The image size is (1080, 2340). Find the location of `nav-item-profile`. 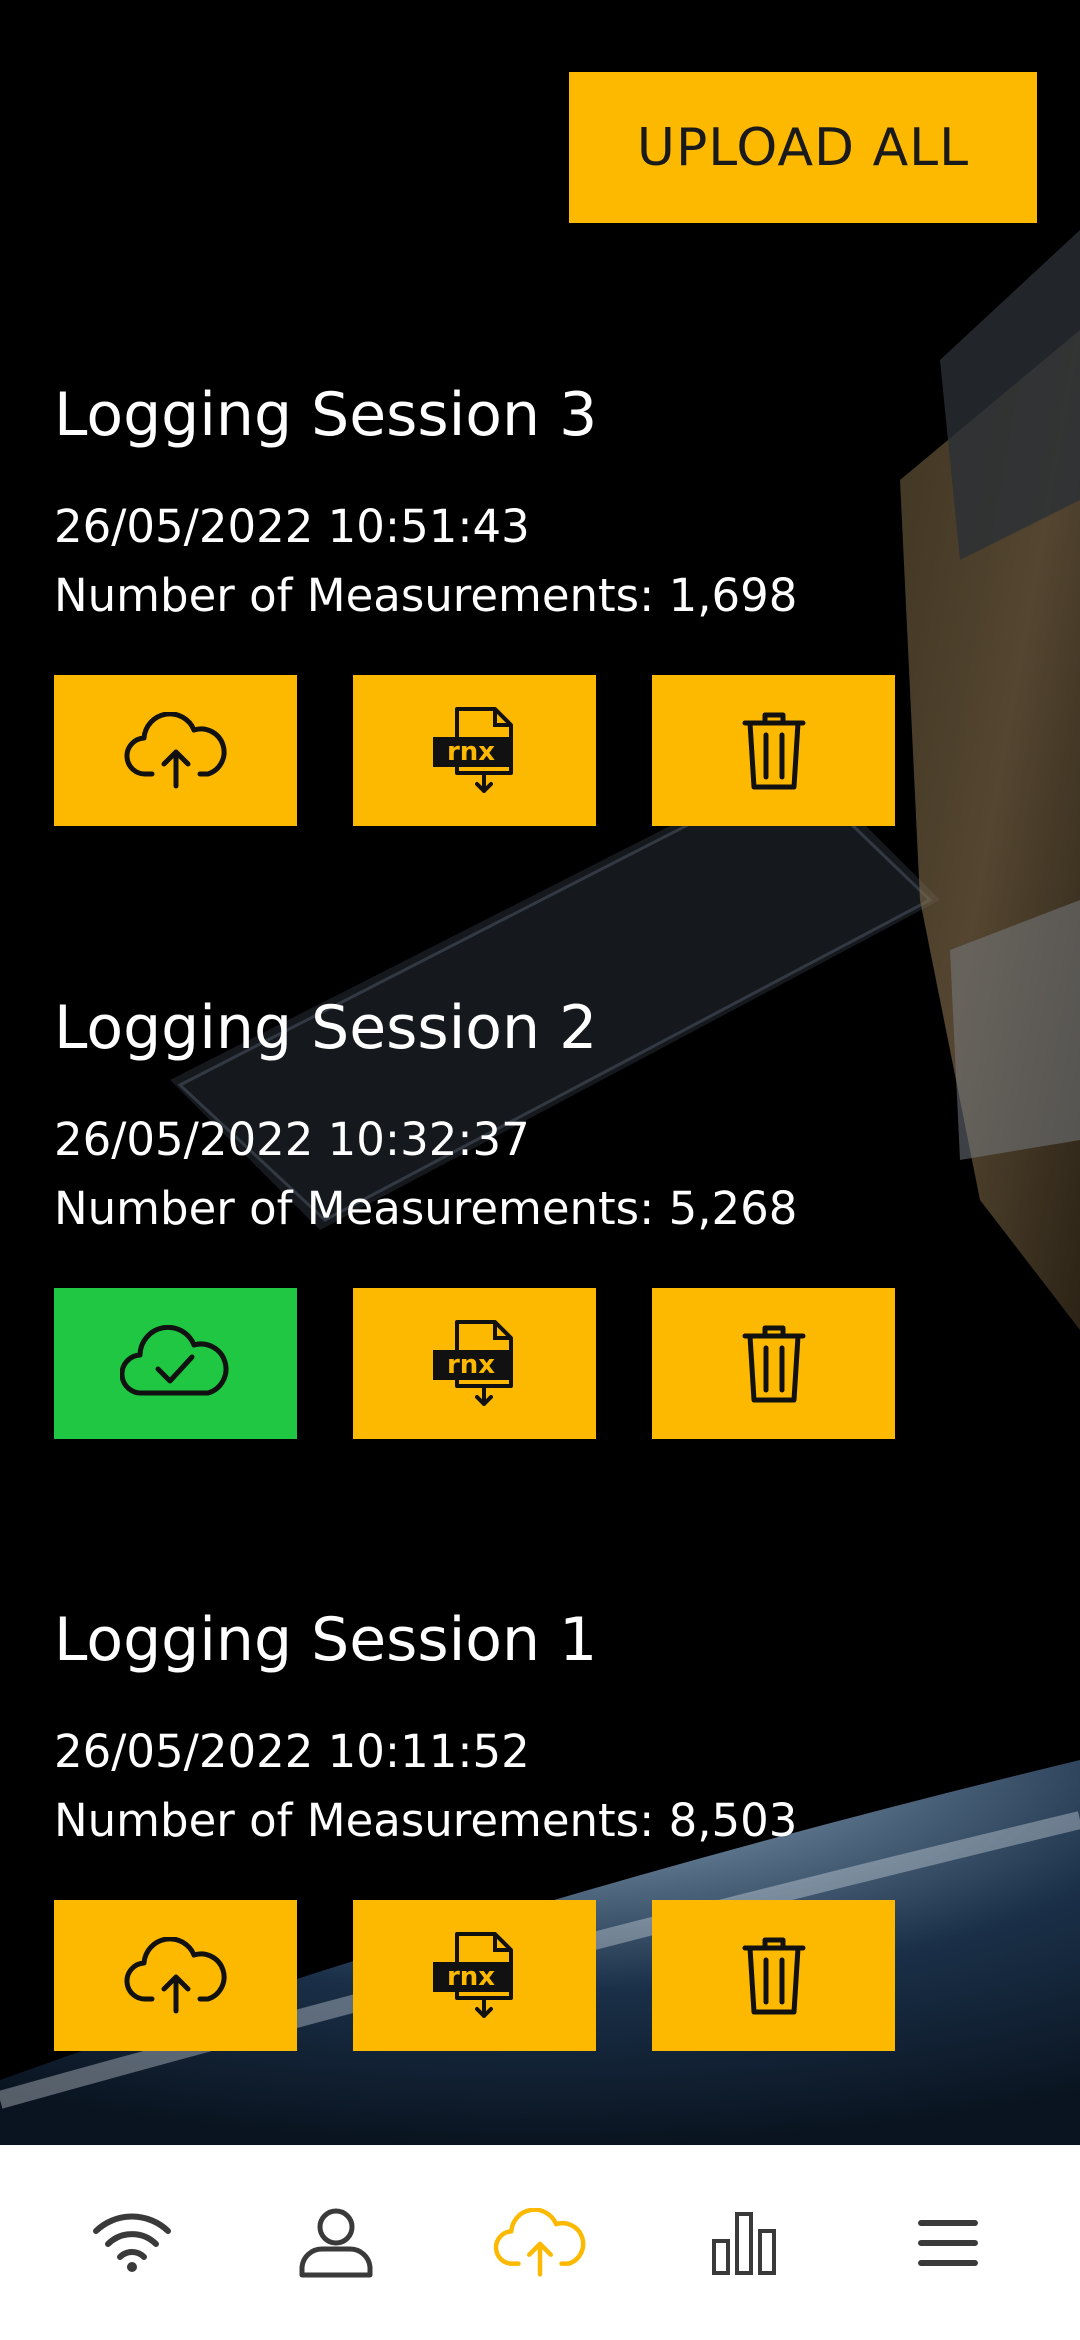

nav-item-profile is located at coordinates (336, 2243).